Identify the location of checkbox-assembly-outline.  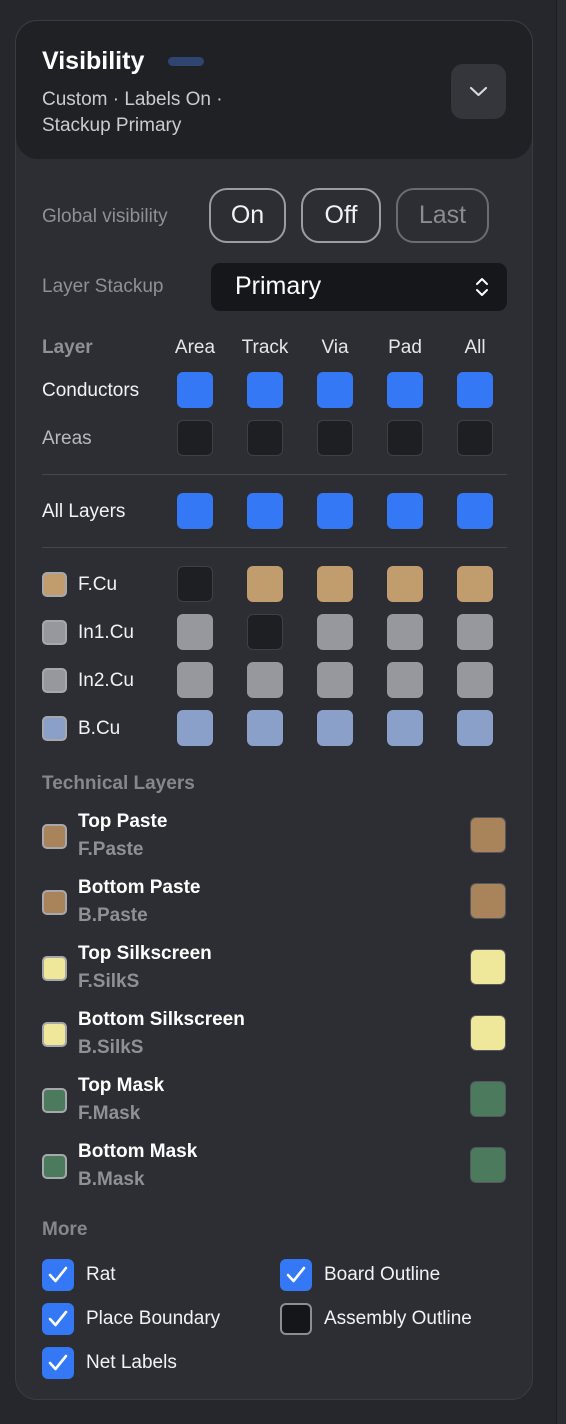
(296, 1319).